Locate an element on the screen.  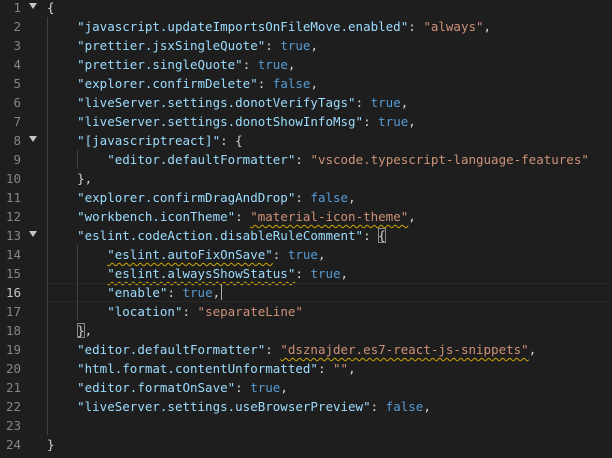
editor-line: 18 }, is located at coordinates (306, 330).